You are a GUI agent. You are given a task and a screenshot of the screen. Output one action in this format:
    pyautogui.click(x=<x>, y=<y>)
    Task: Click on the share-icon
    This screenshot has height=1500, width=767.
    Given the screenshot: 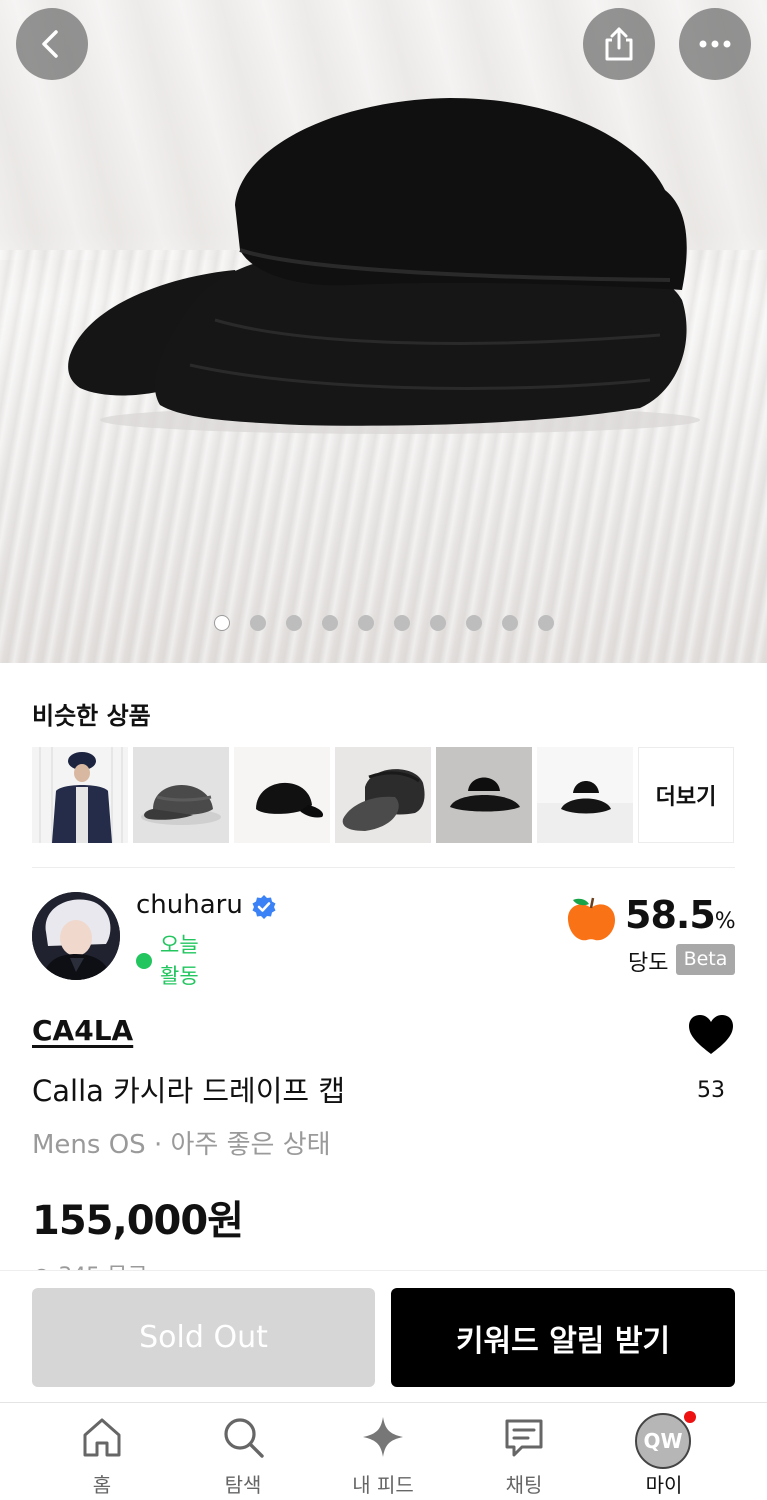 What is the action you would take?
    pyautogui.click(x=619, y=44)
    